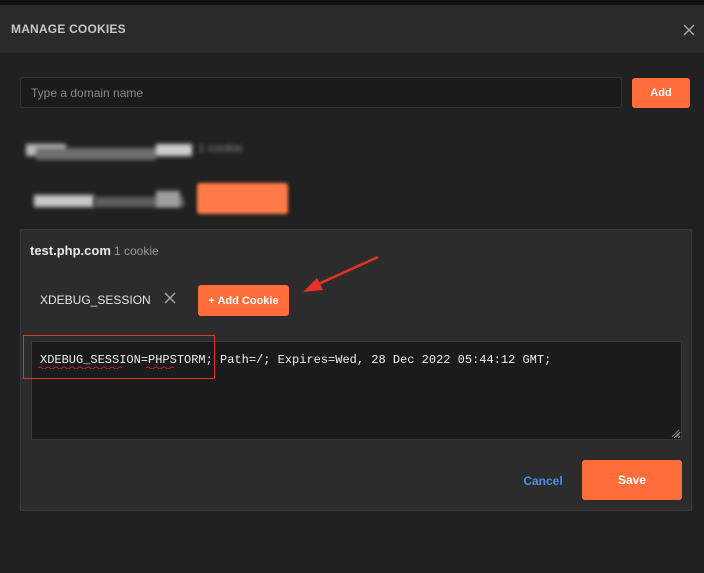 The height and width of the screenshot is (573, 704). I want to click on add-domain-button: Add, so click(661, 93).